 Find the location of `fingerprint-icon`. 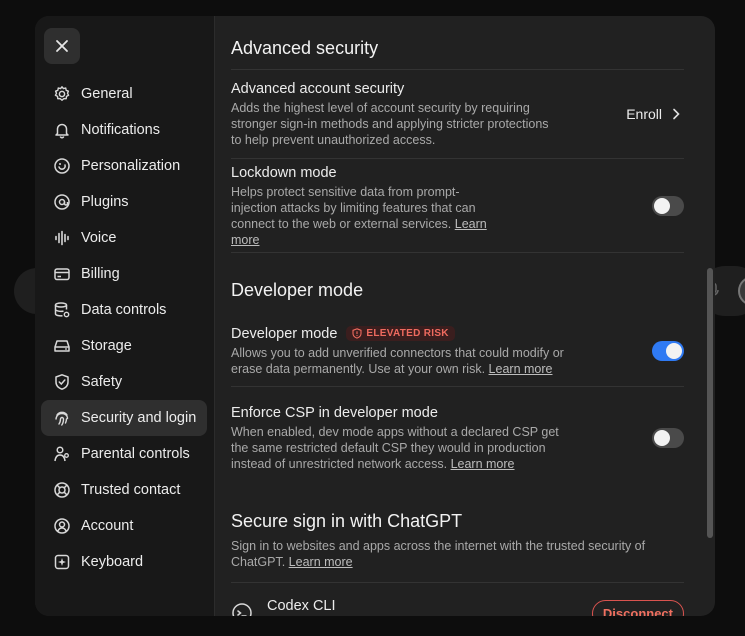

fingerprint-icon is located at coordinates (62, 418).